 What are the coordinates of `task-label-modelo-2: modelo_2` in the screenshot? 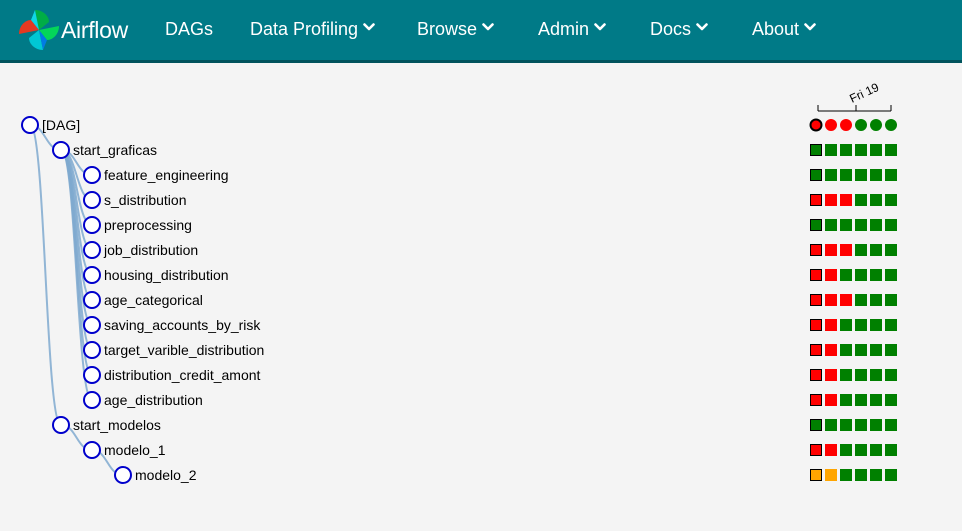 It's located at (166, 475).